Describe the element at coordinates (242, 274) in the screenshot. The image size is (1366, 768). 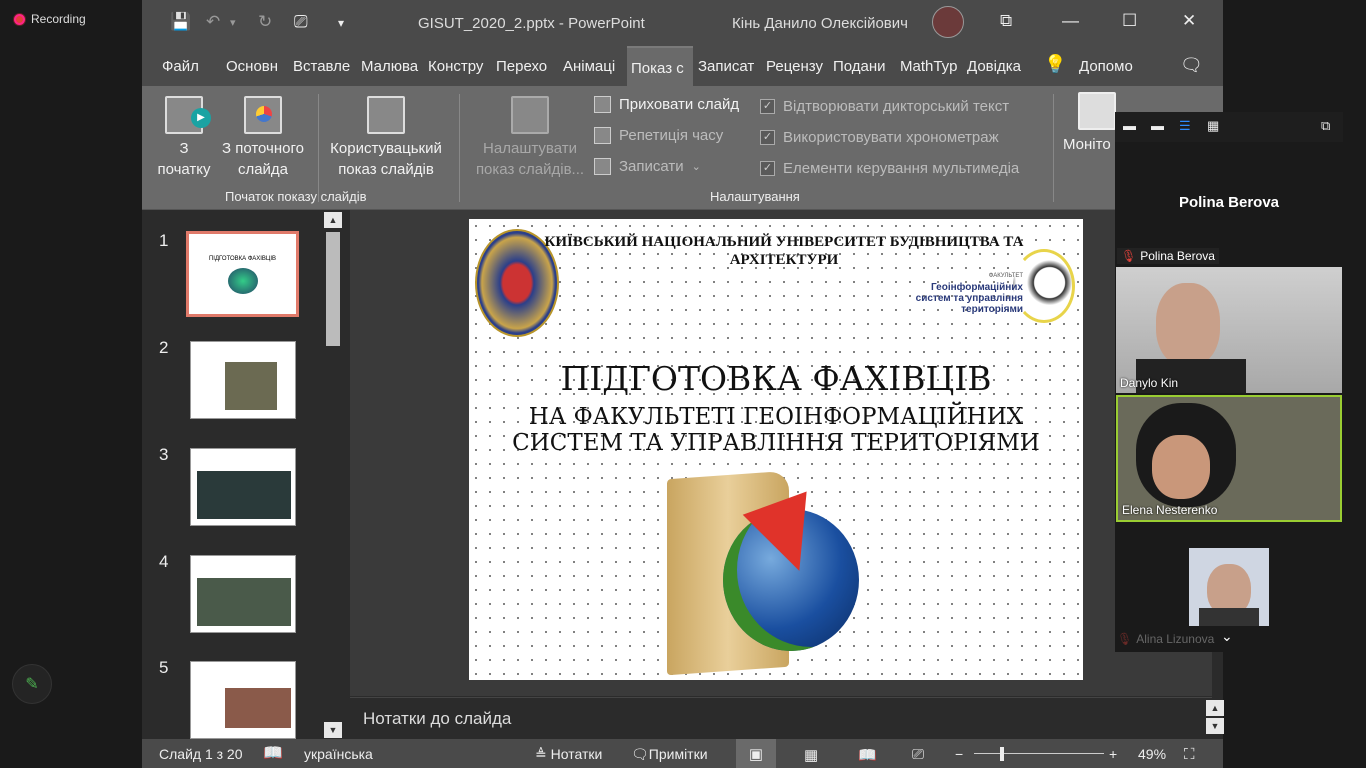
I see `slide-thumbnail-1: ПІДГОТОВКА ФАХІВЦІВ` at that location.